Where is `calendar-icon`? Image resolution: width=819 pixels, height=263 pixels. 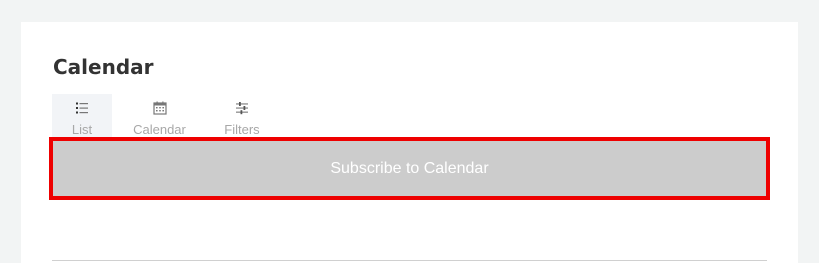
calendar-icon is located at coordinates (159, 108).